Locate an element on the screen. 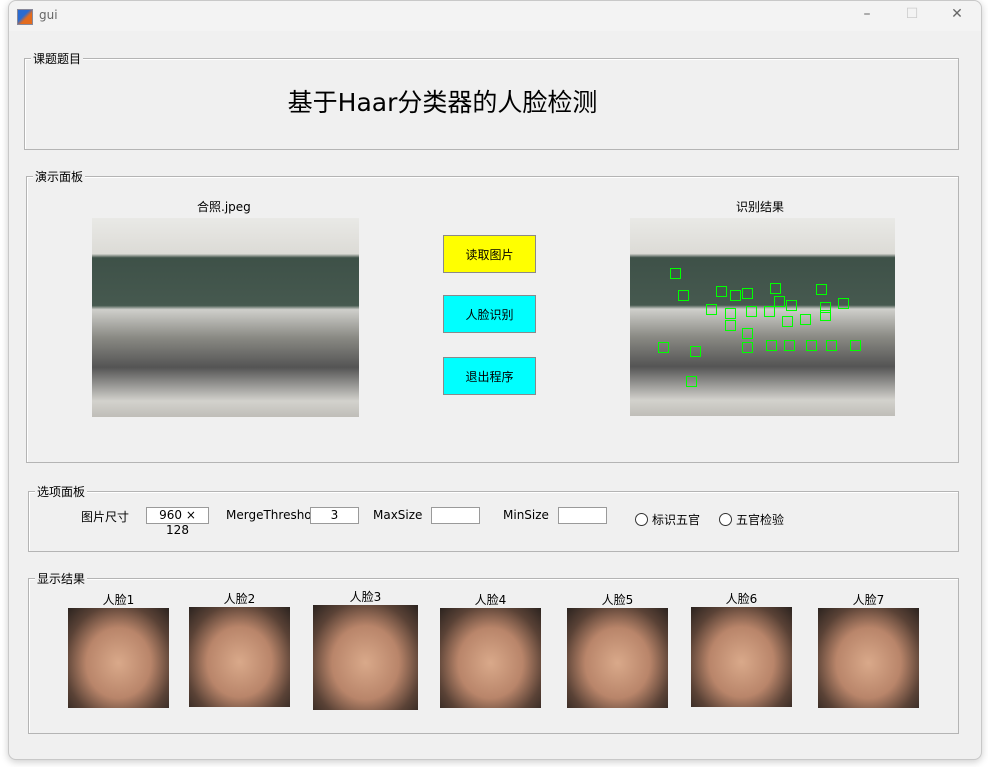  title-bar: gui – ☐ ✕ is located at coordinates (495, 16).